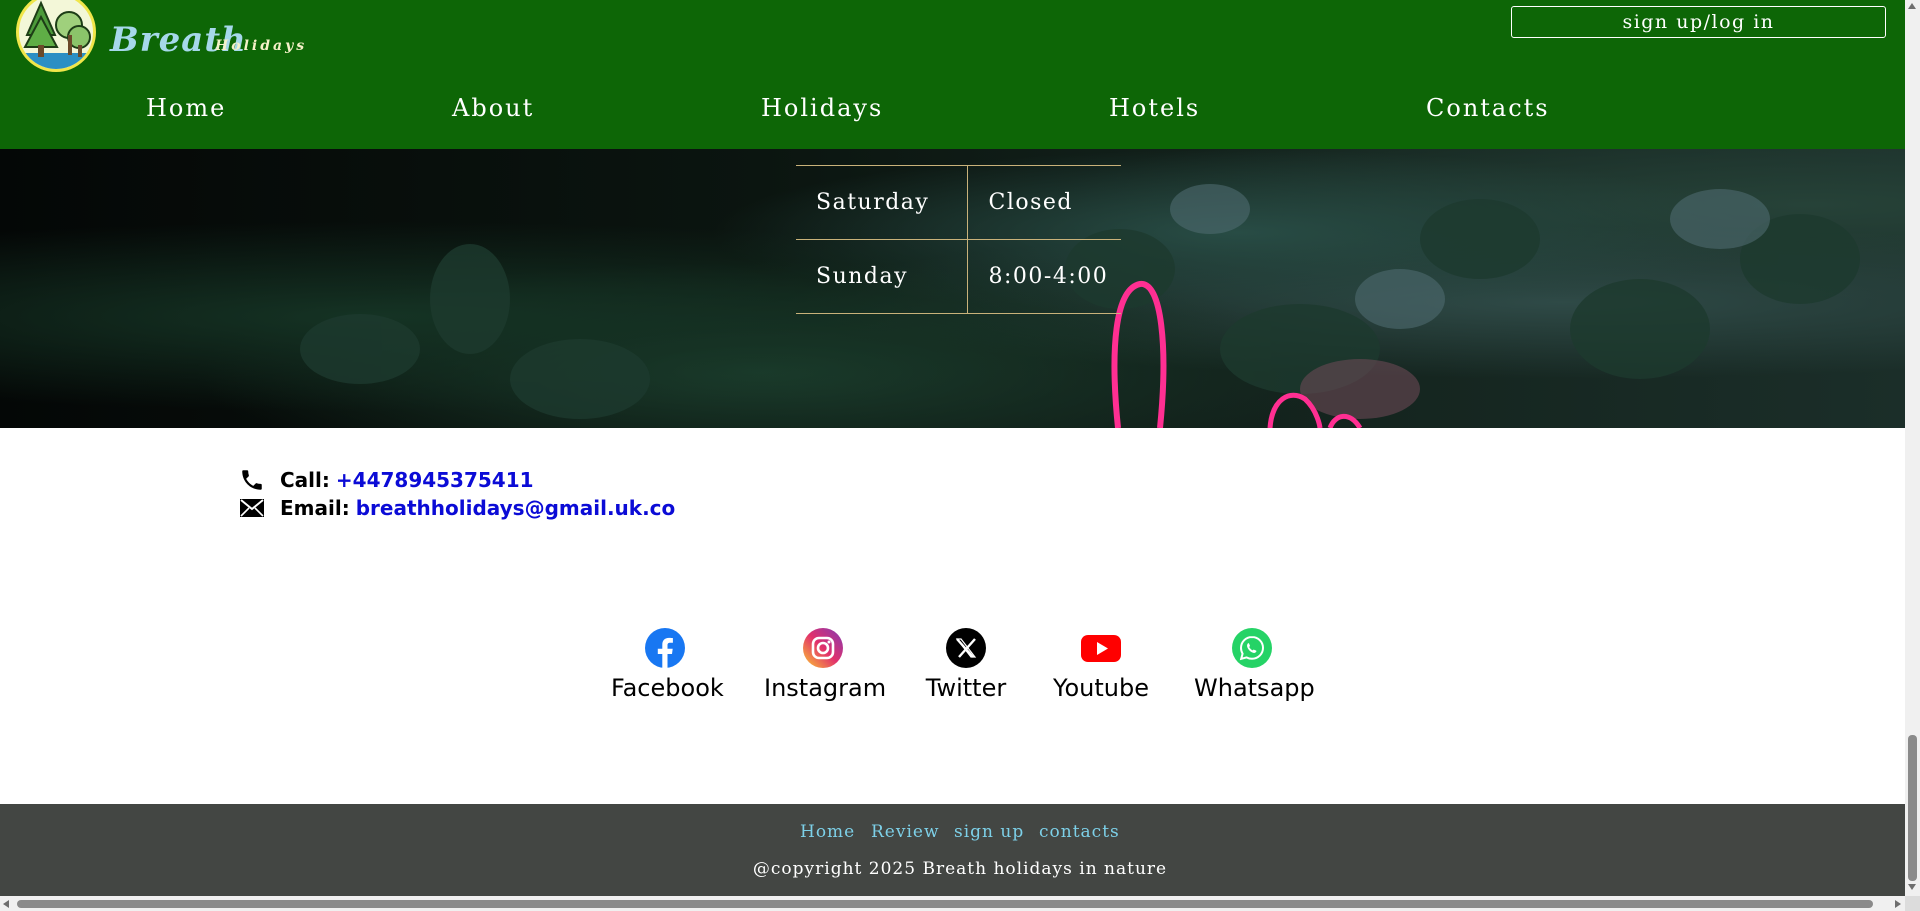 The image size is (1920, 911). I want to click on social-whatsapp: Whatsapp, so click(1254, 665).